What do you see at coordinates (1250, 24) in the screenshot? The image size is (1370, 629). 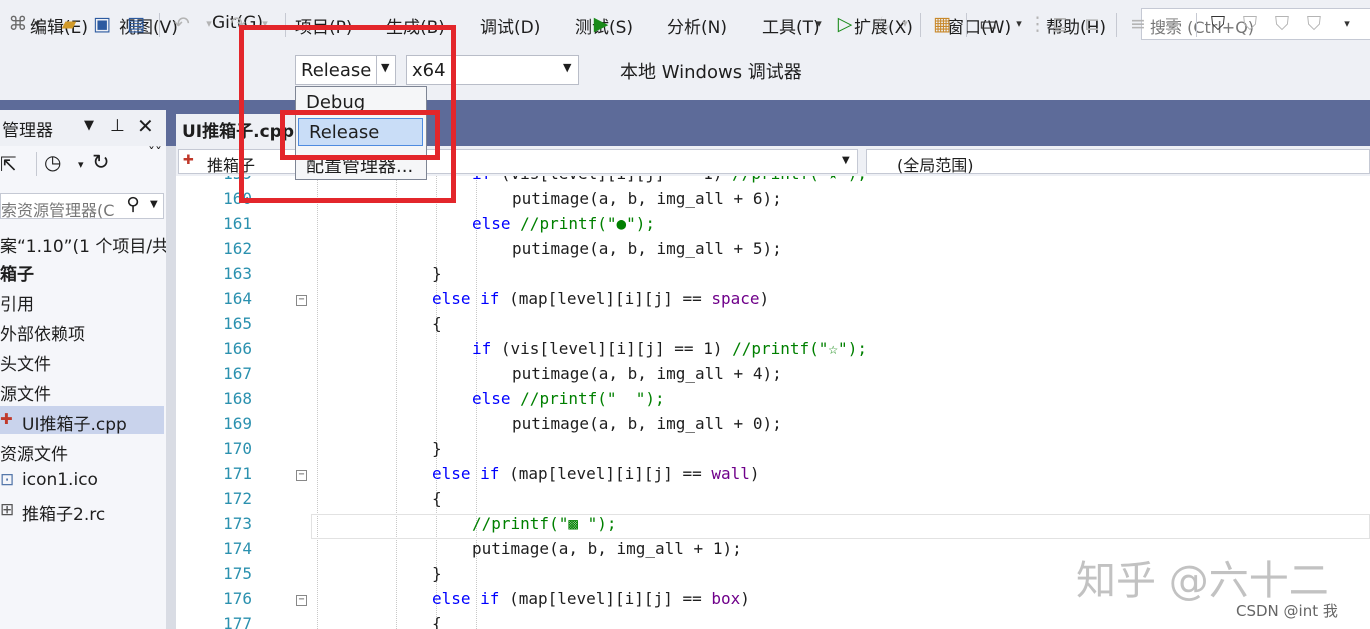 I see `prev-bookmark-icon: ⛉` at bounding box center [1250, 24].